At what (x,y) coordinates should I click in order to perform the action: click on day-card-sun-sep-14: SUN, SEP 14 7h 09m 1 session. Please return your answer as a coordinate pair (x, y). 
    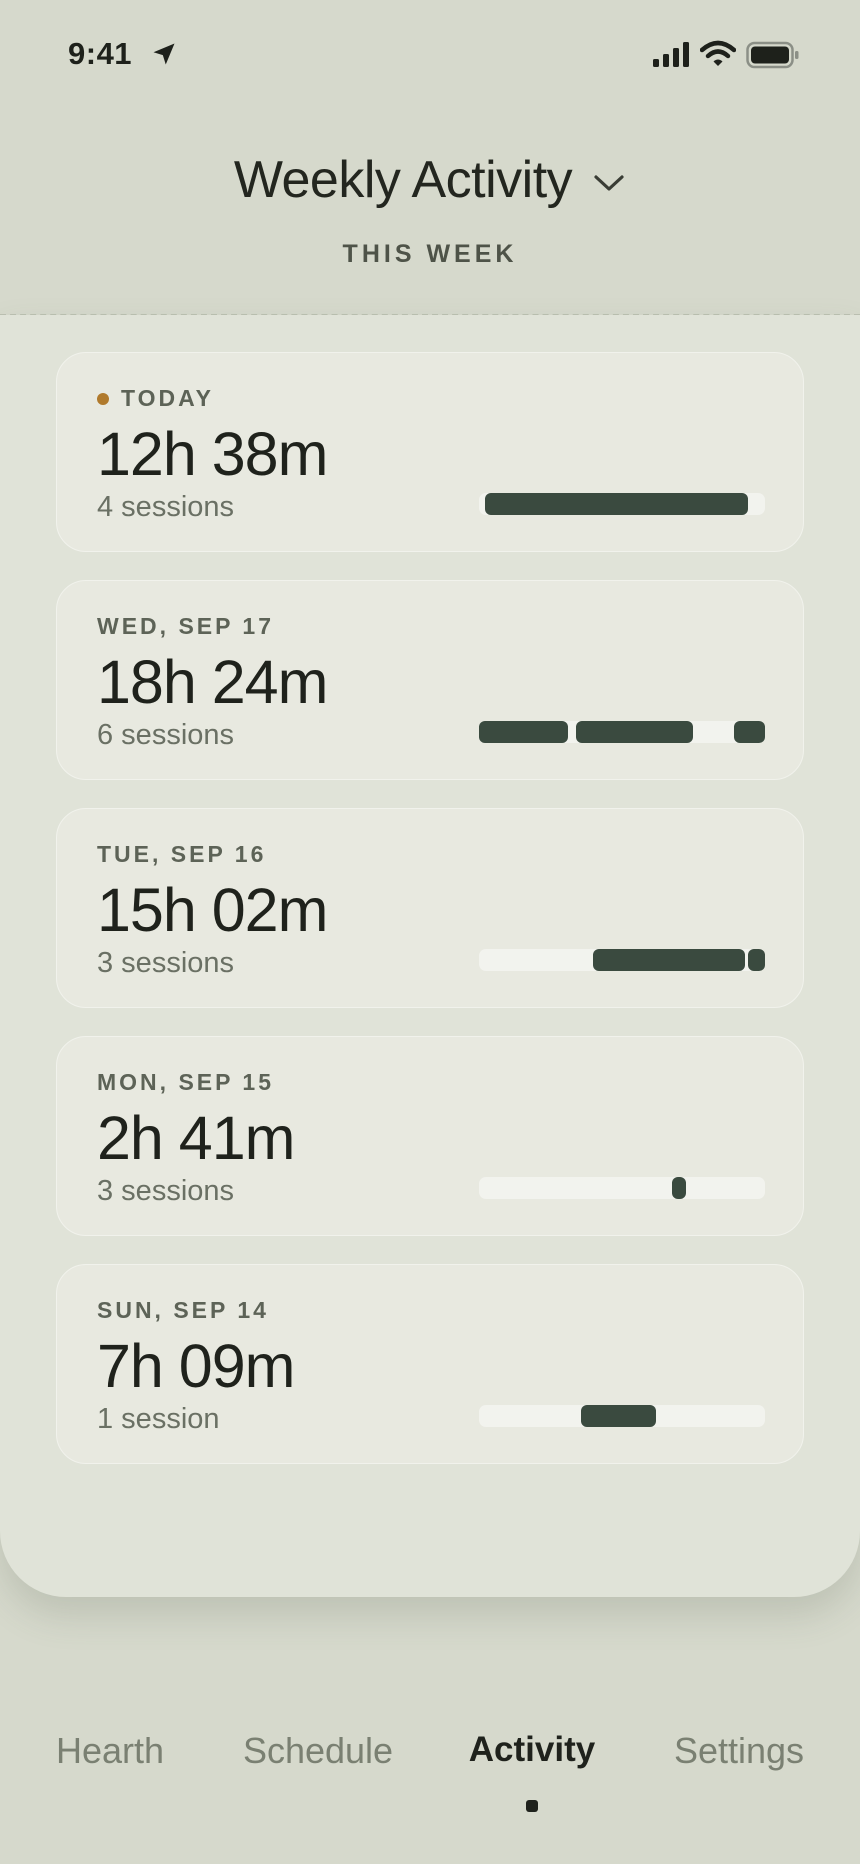
    Looking at the image, I should click on (430, 1364).